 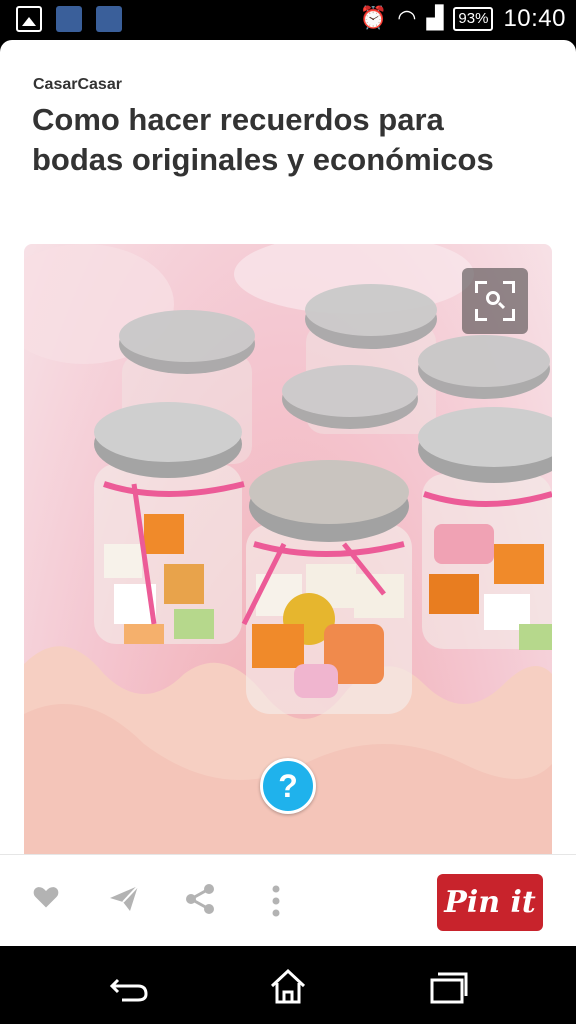 I want to click on heart-icon, so click(x=46, y=901).